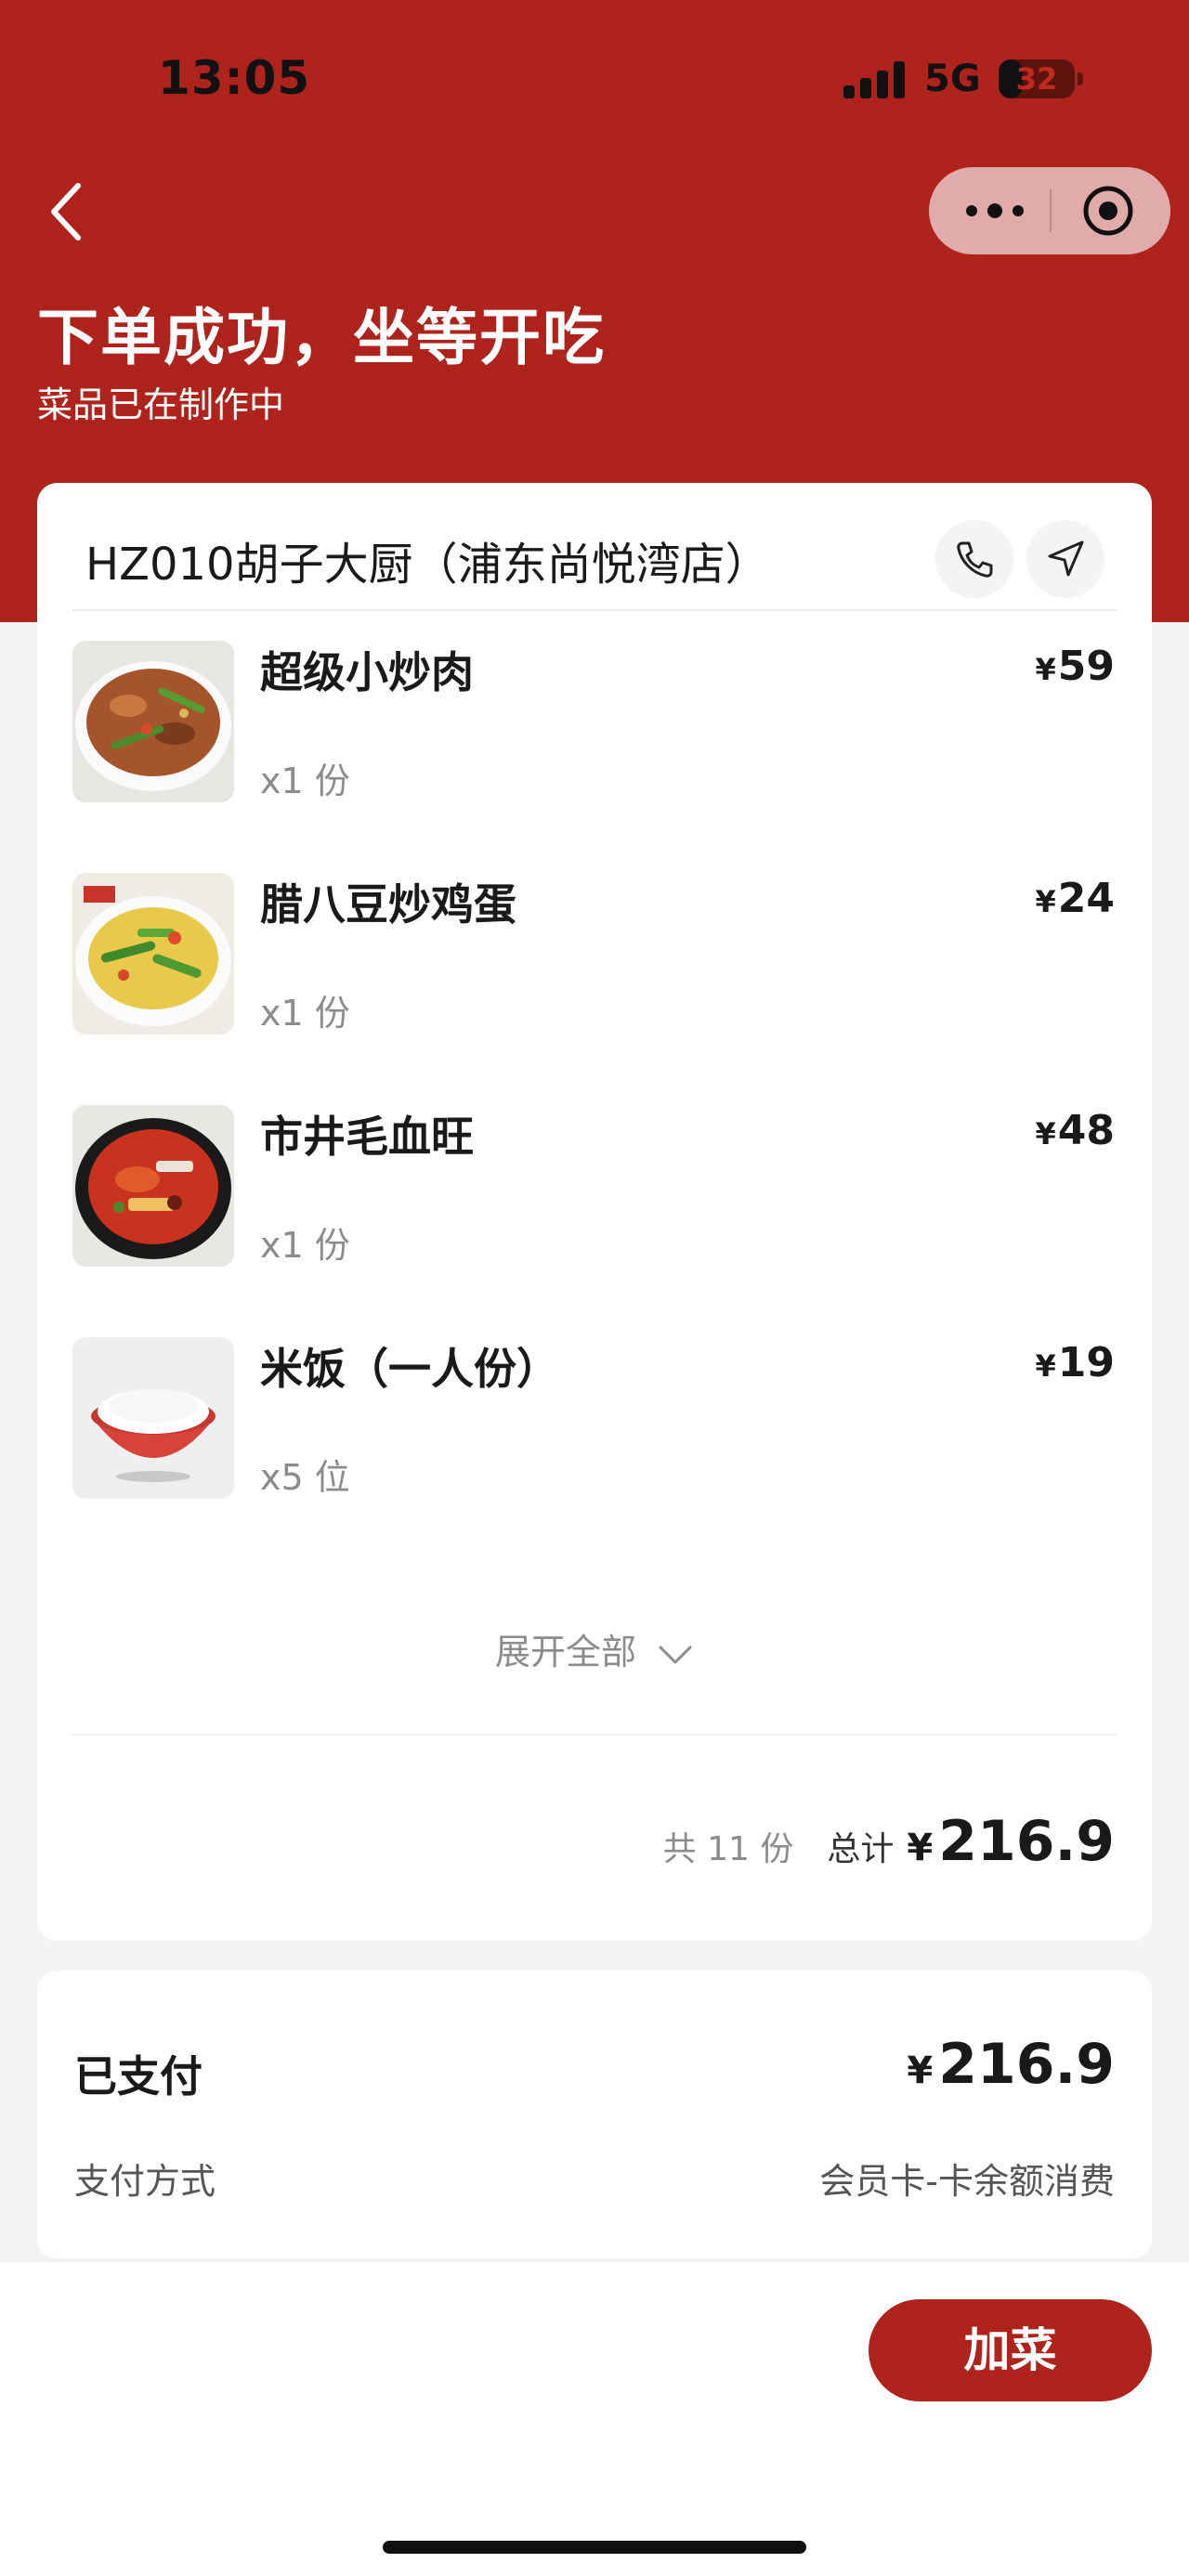  Describe the element at coordinates (594, 724) in the screenshot. I see `list-item: 超级小炒肉 x1 份 ¥59` at that location.